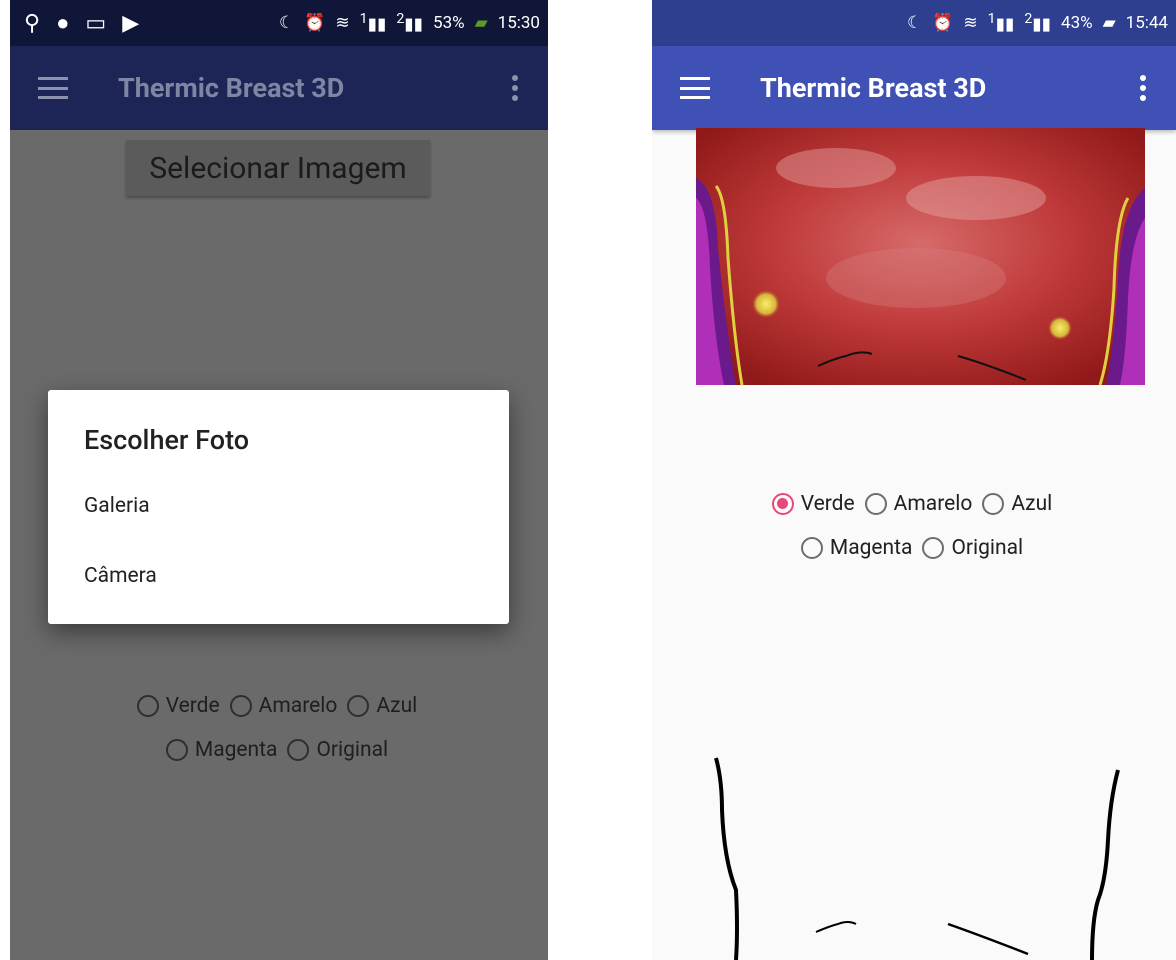 The image size is (1176, 960). Describe the element at coordinates (1146, 23) in the screenshot. I see `clock: 15:44` at that location.